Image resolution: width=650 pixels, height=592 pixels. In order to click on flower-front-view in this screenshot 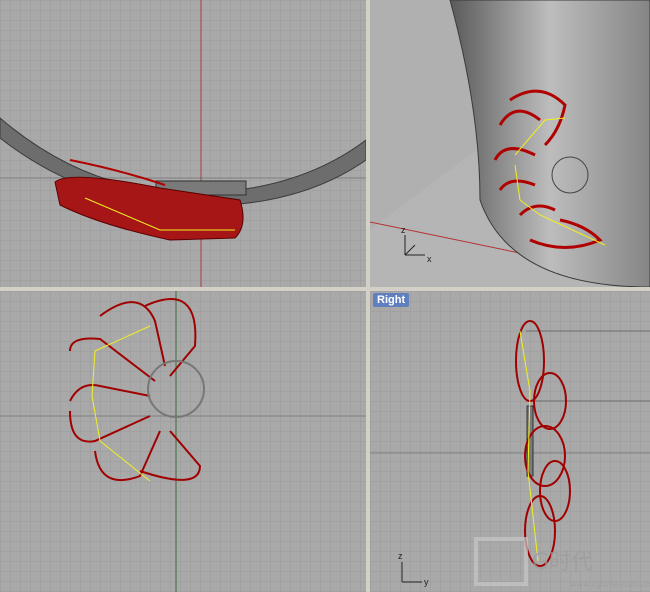, I will do `click(135, 389)`.